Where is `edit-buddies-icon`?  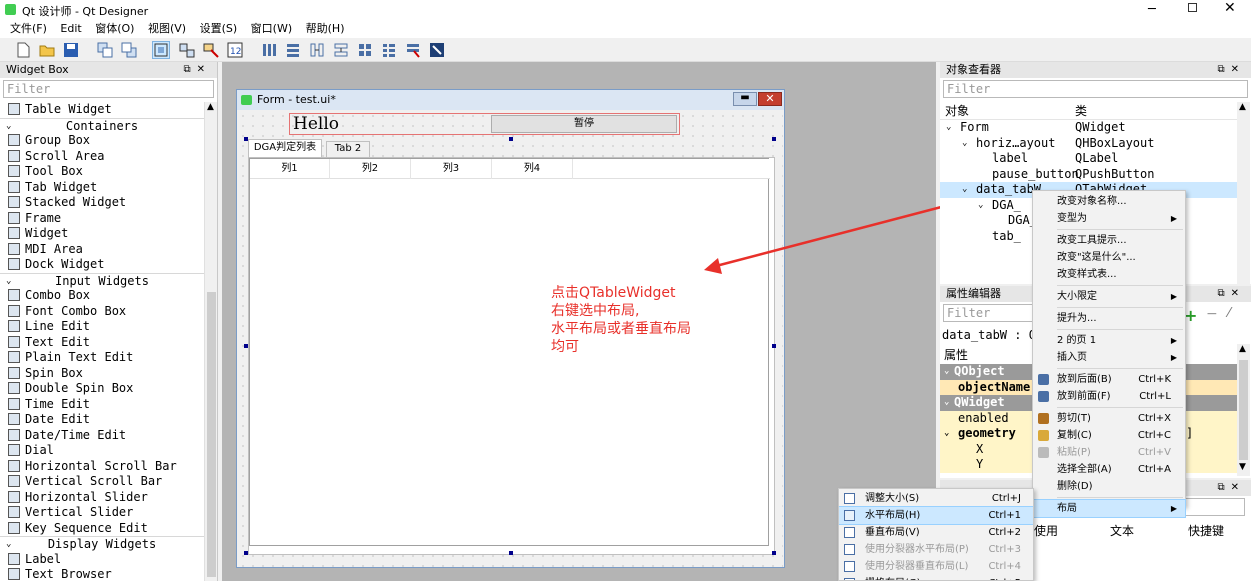
edit-buddies-icon is located at coordinates (211, 50).